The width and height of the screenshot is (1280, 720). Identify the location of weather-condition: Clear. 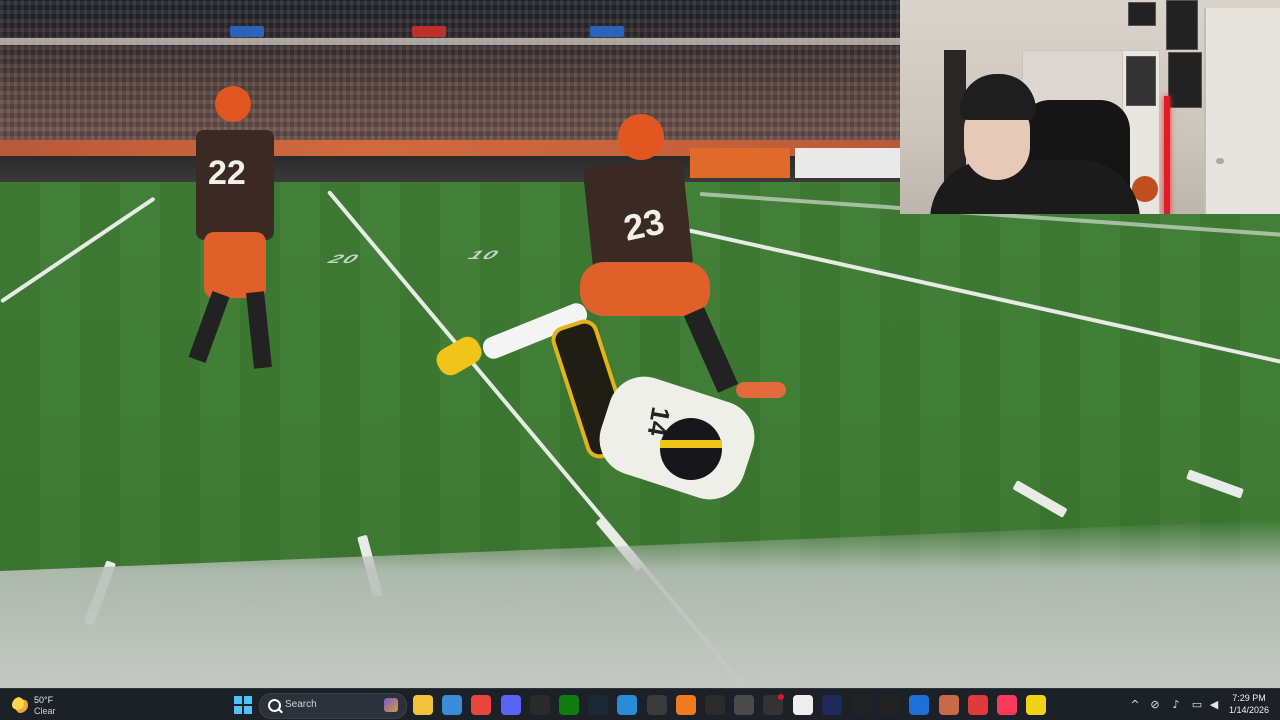
(45, 711).